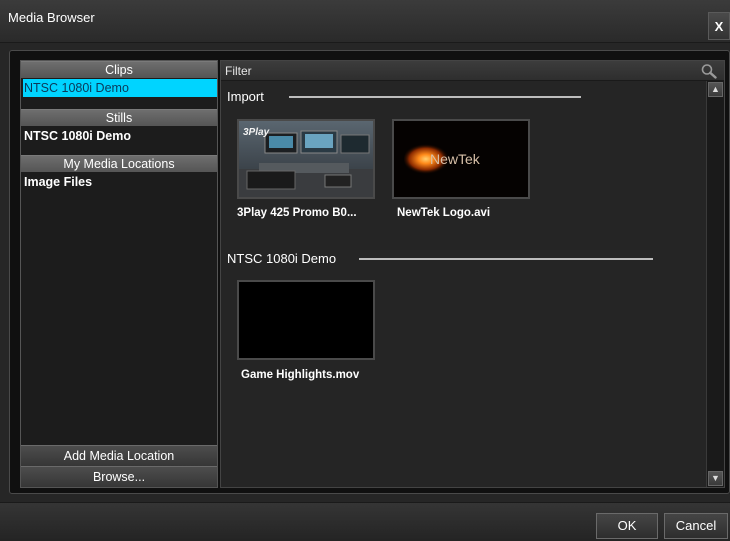 The image size is (730, 541). Describe the element at coordinates (119, 455) in the screenshot. I see `add-media-location-button: Add Media Location` at that location.